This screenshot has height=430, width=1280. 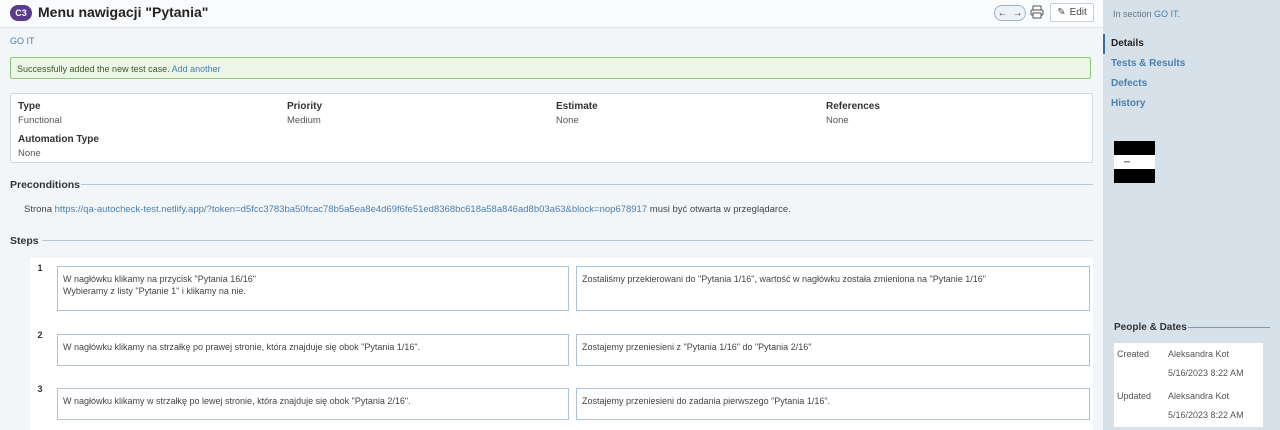 What do you see at coordinates (40, 335) in the screenshot?
I see `step-number: 2` at bounding box center [40, 335].